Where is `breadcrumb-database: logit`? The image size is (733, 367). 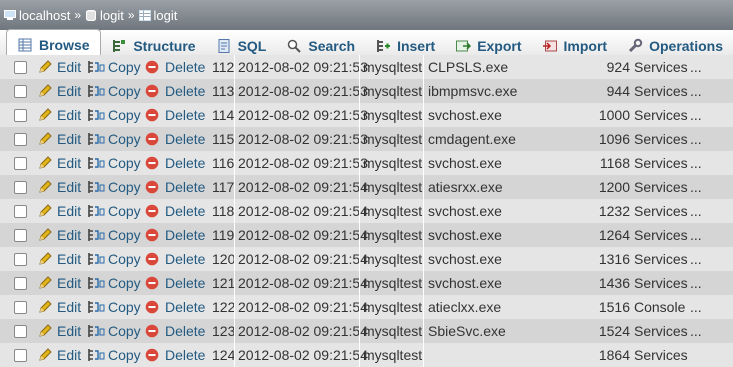 breadcrumb-database: logit is located at coordinates (104, 15).